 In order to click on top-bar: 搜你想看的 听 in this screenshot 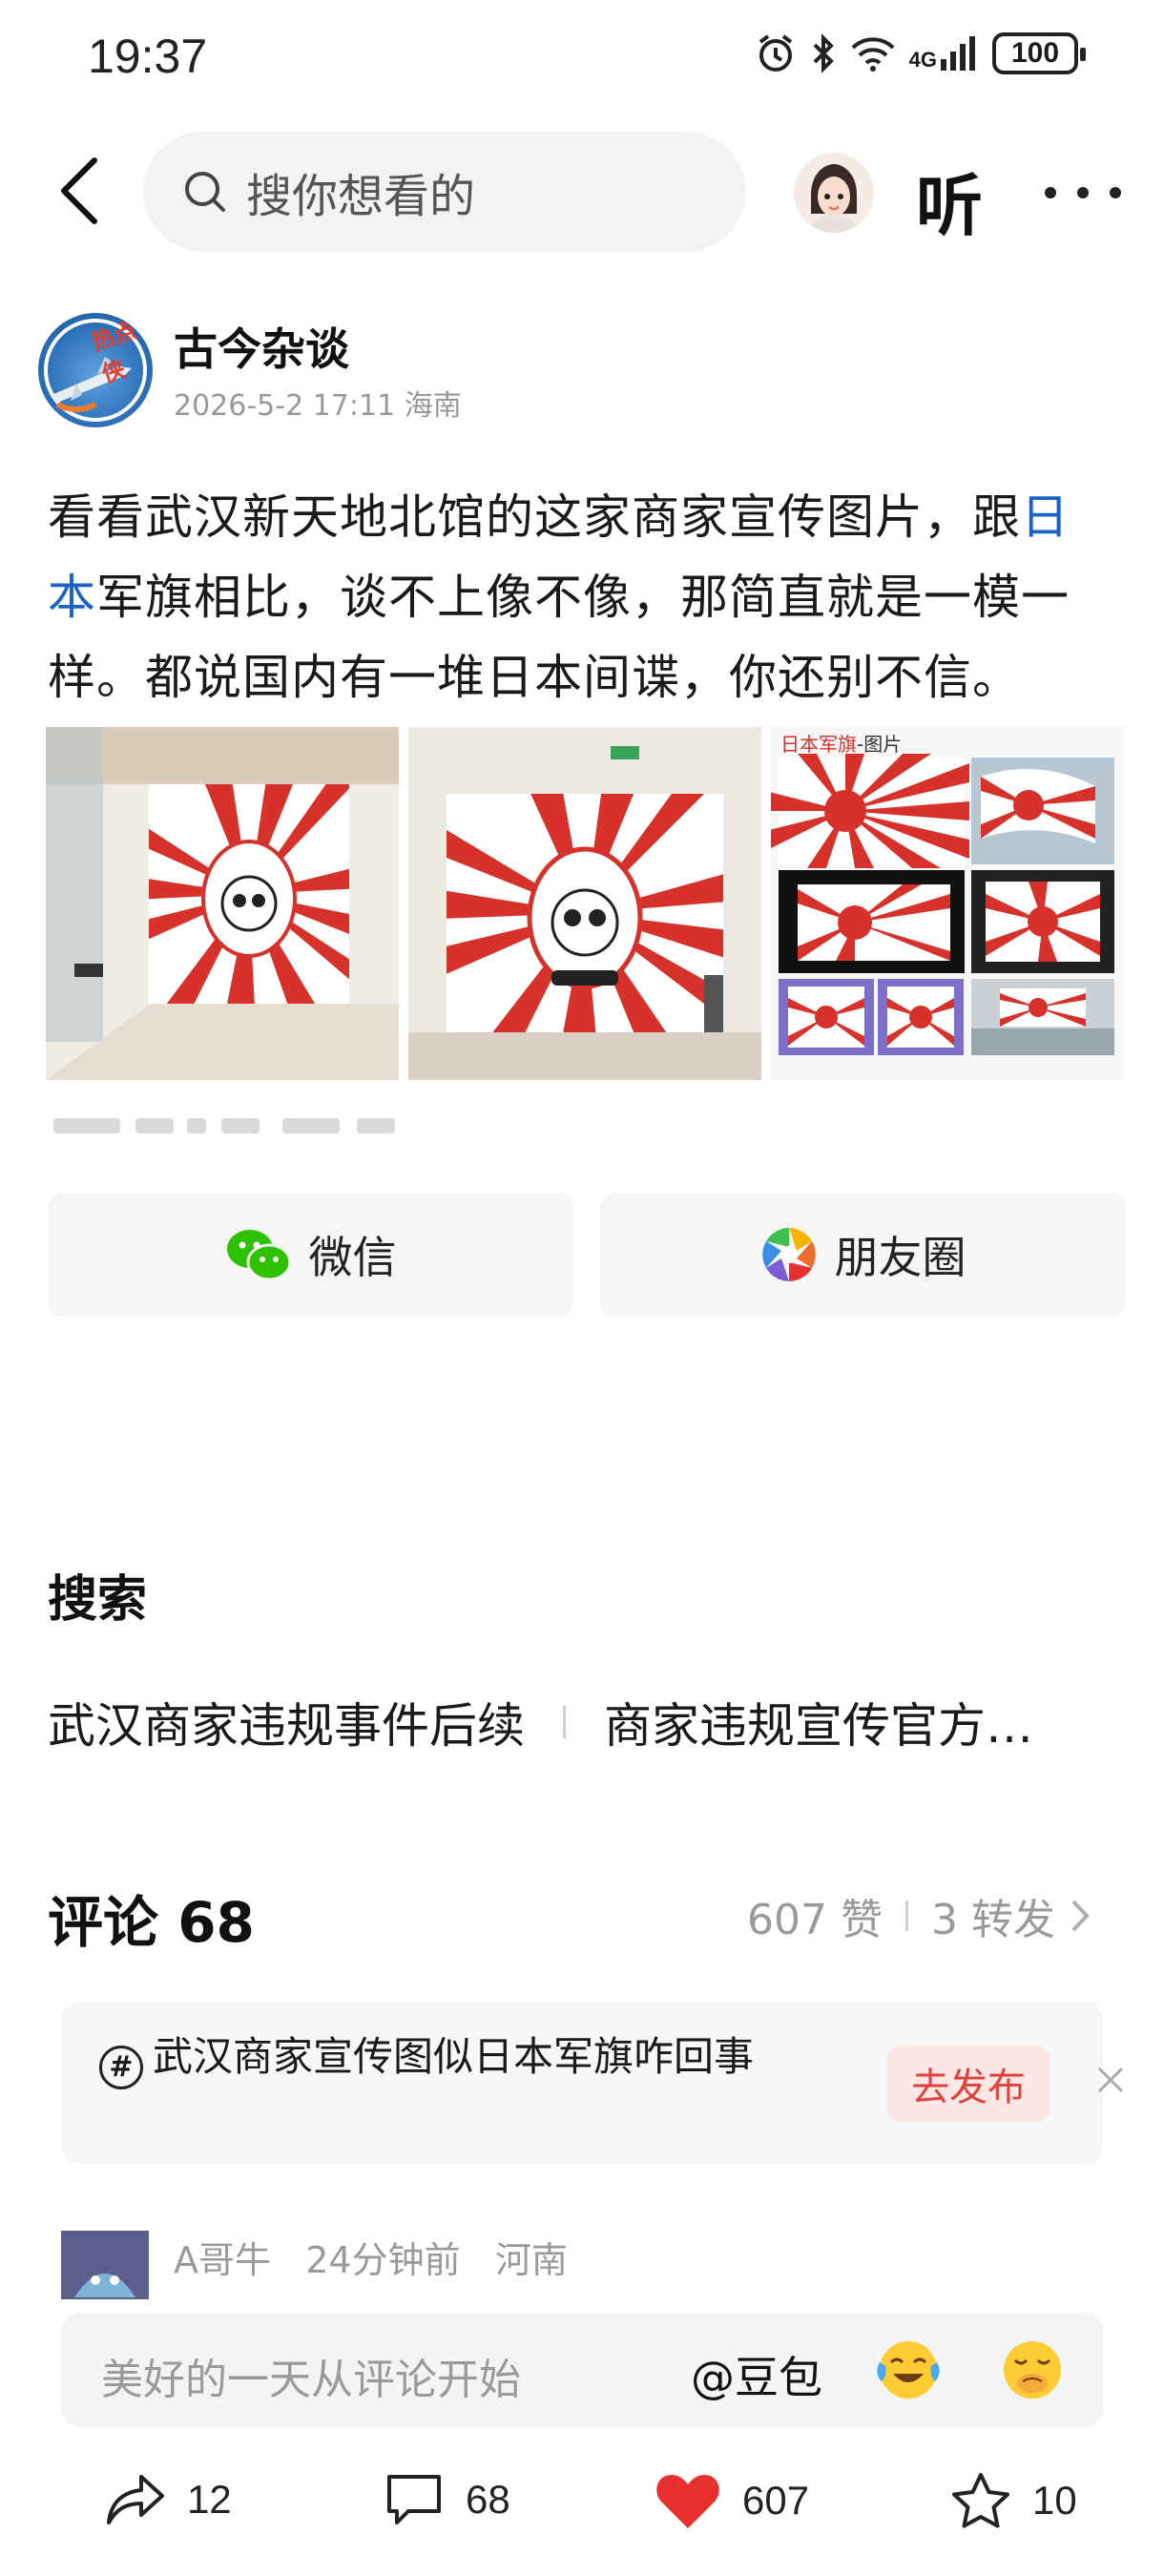, I will do `click(582, 191)`.